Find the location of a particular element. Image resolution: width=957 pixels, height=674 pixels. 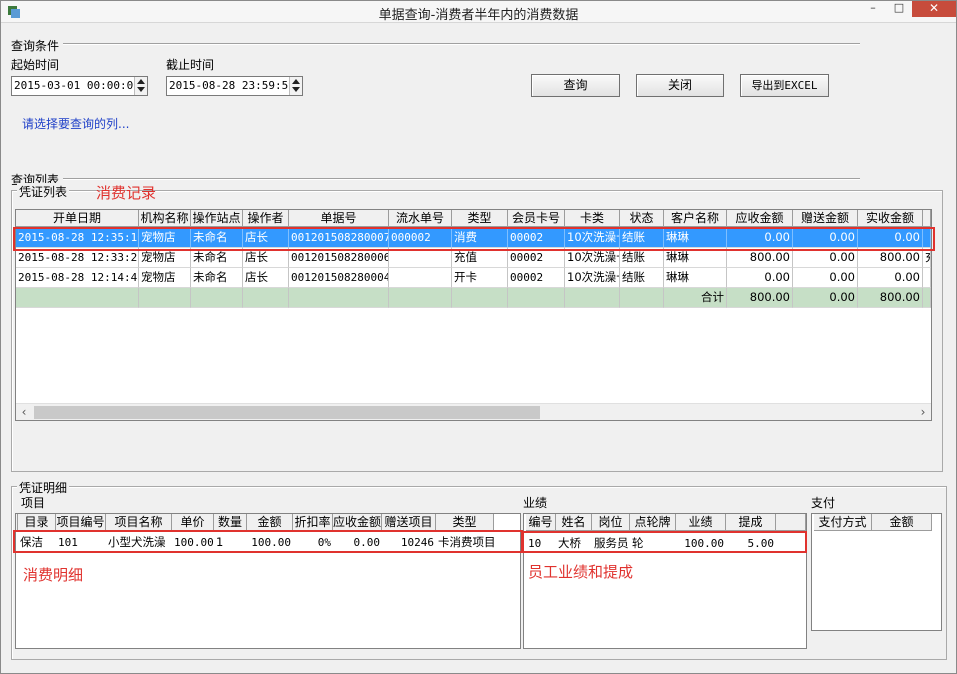

list-column-header: 开单日期 is located at coordinates (77, 218).